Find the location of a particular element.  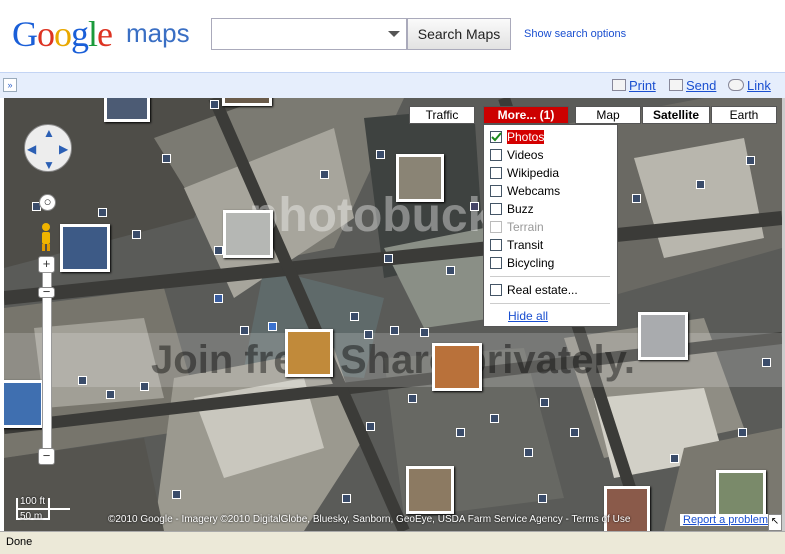

map-toolbar: » Print Send Link is located at coordinates (392, 85).